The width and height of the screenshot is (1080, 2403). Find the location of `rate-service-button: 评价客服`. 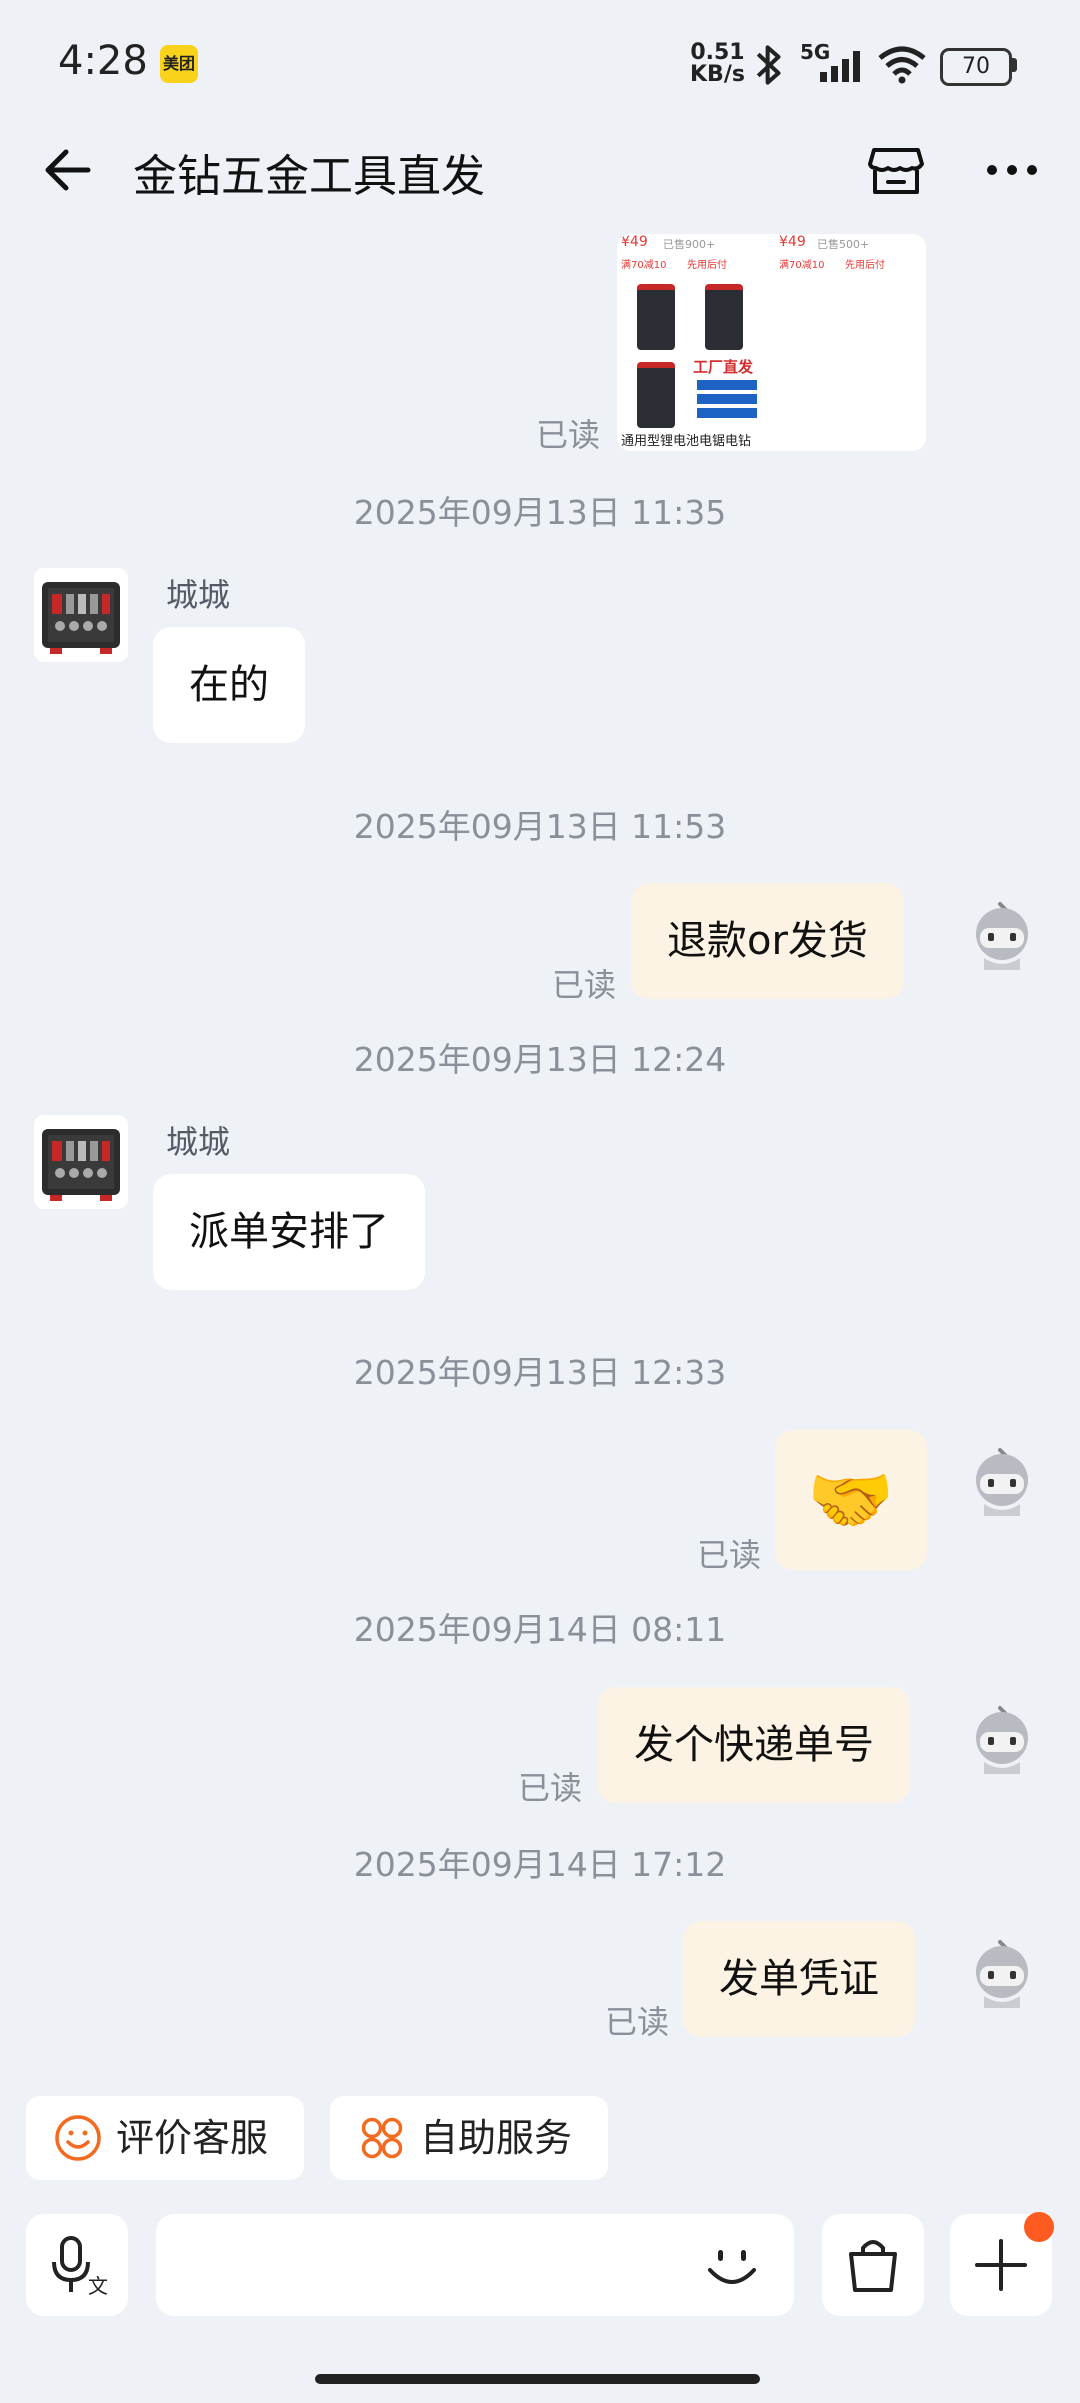

rate-service-button: 评价客服 is located at coordinates (165, 2138).